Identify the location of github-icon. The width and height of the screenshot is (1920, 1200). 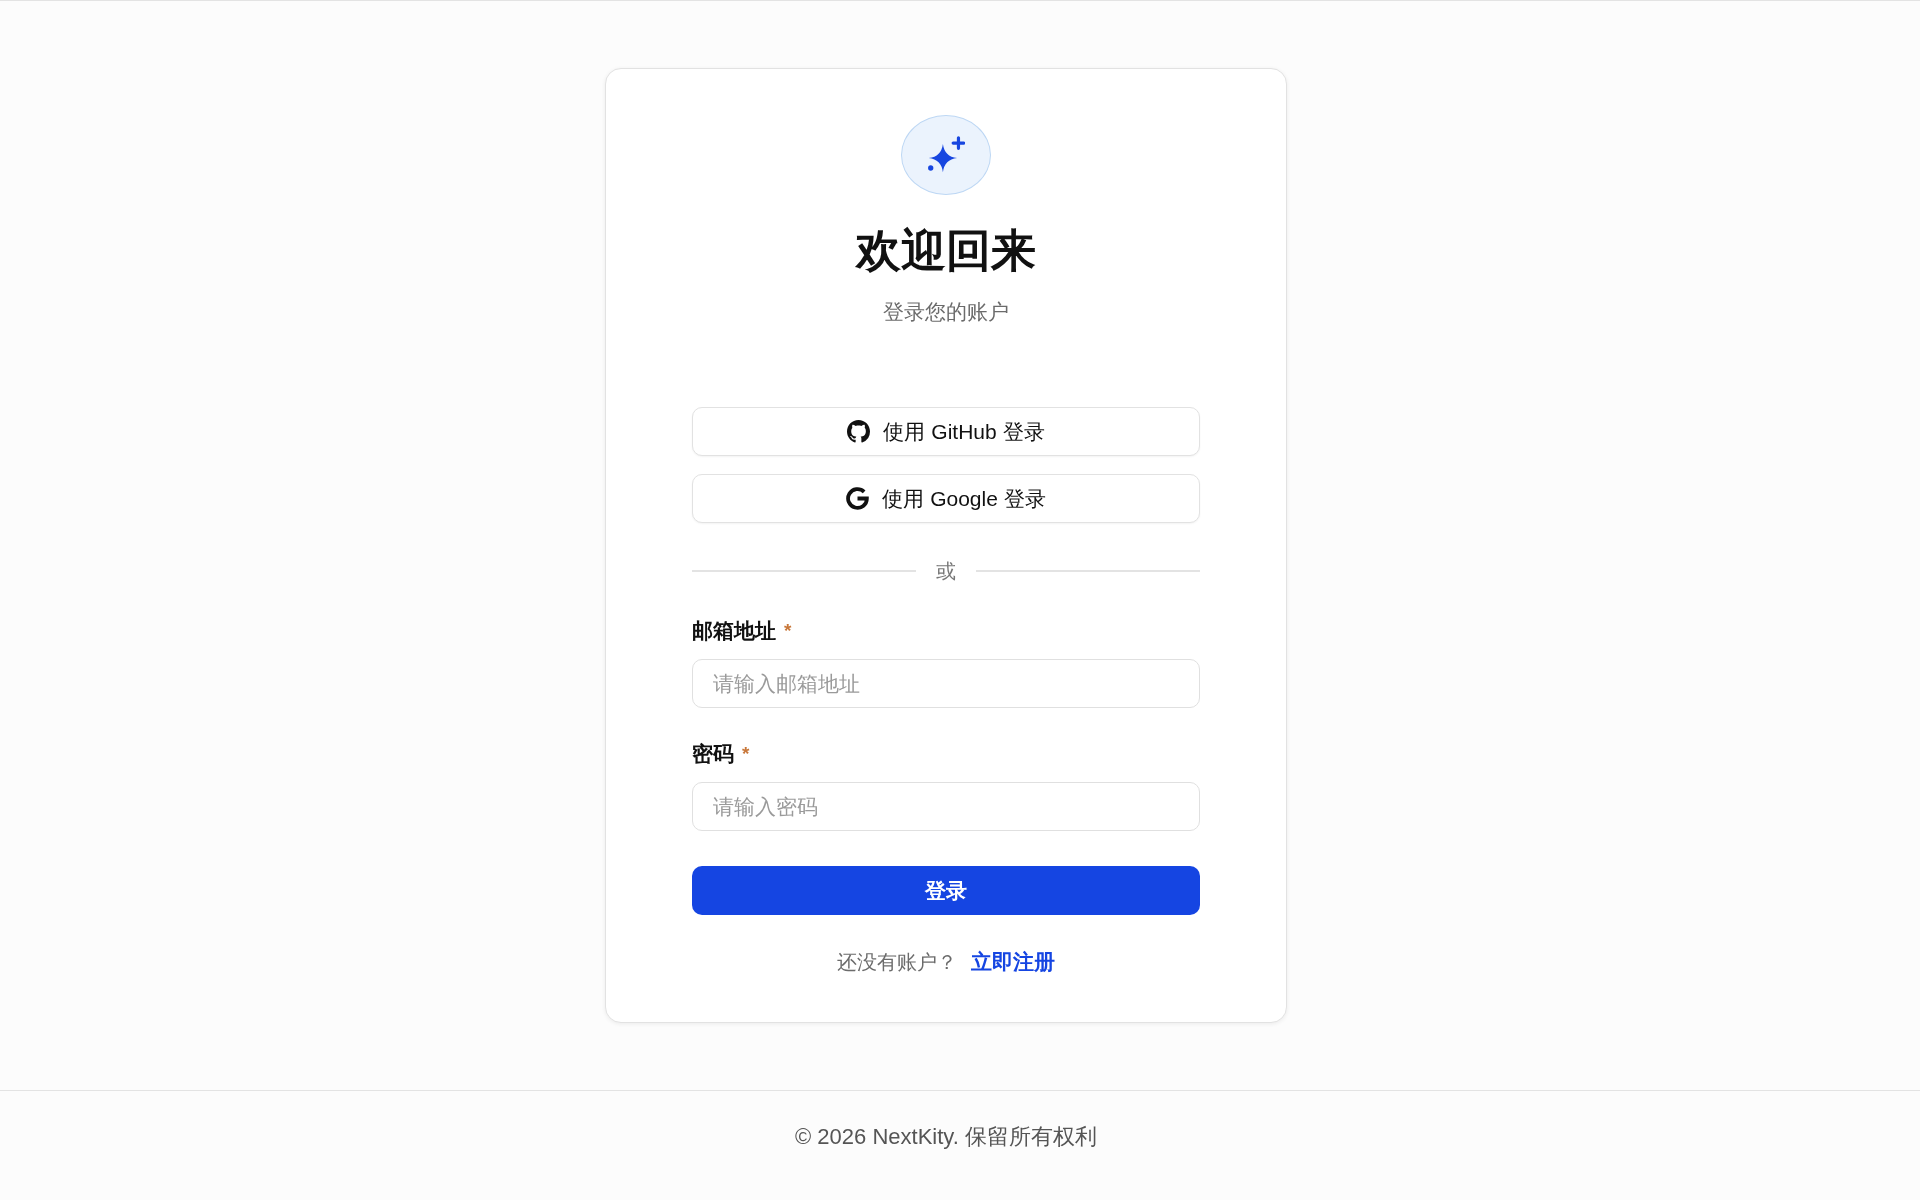
(859, 431).